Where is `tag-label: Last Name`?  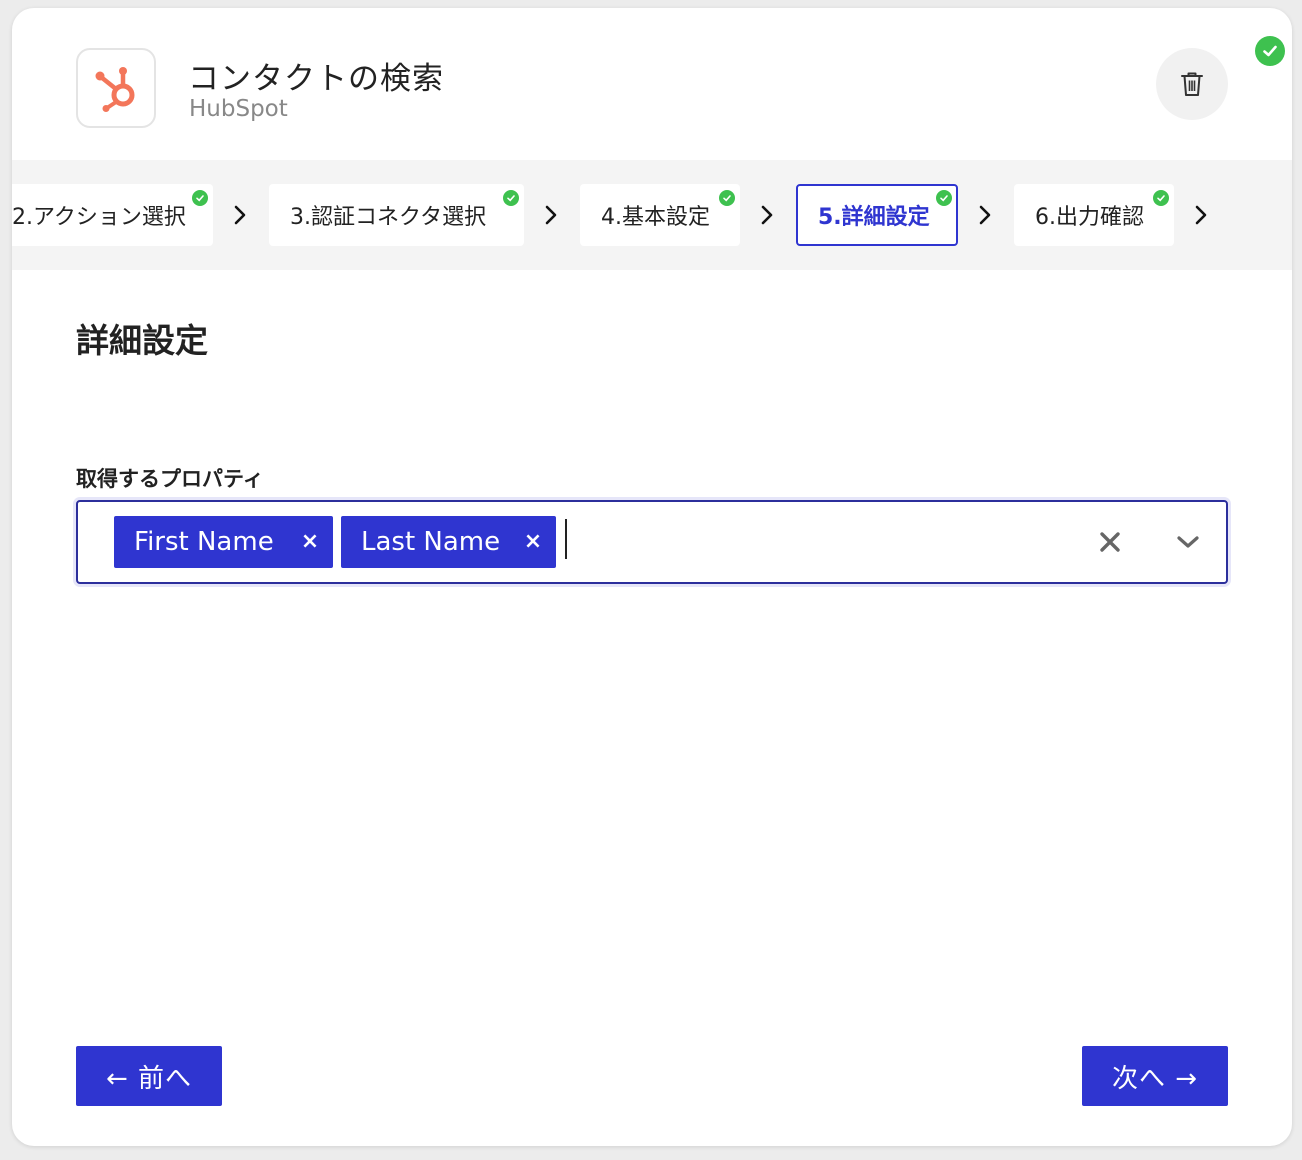 tag-label: Last Name is located at coordinates (431, 542).